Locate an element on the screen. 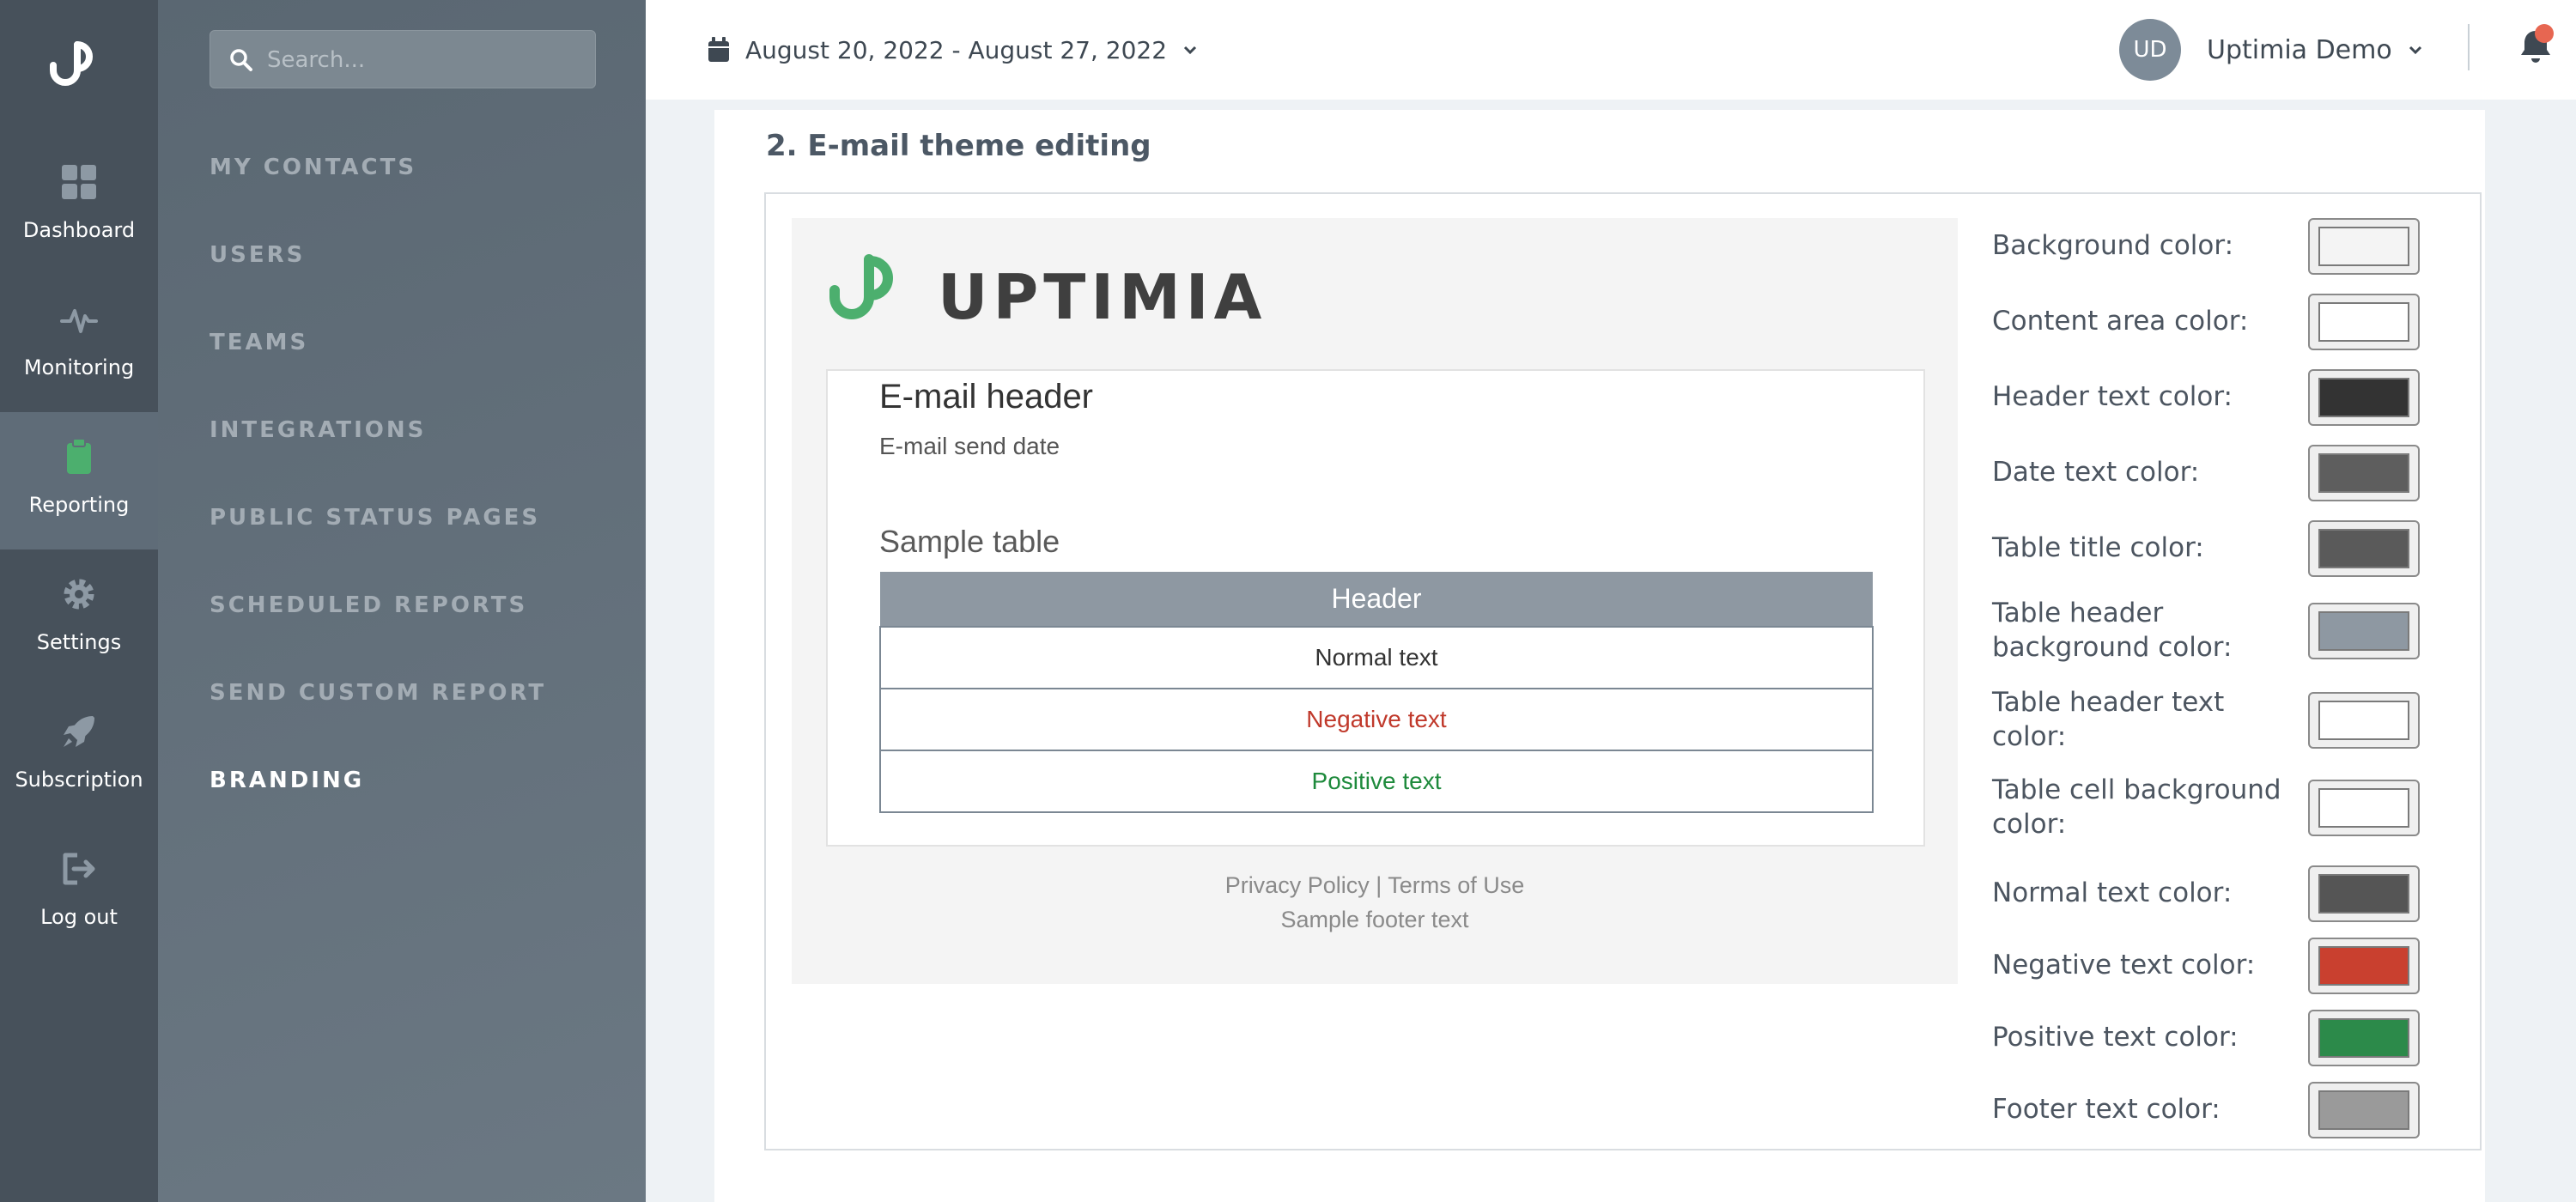 This screenshot has height=1202, width=2576. user-menu: UD Uptimia Demo is located at coordinates (2271, 50).